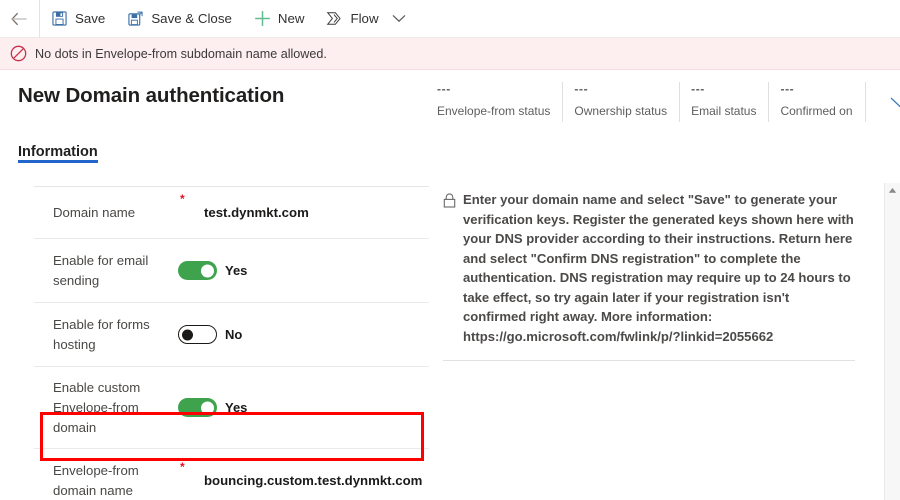 The image size is (900, 500). What do you see at coordinates (892, 341) in the screenshot?
I see `vertical-scrollbar` at bounding box center [892, 341].